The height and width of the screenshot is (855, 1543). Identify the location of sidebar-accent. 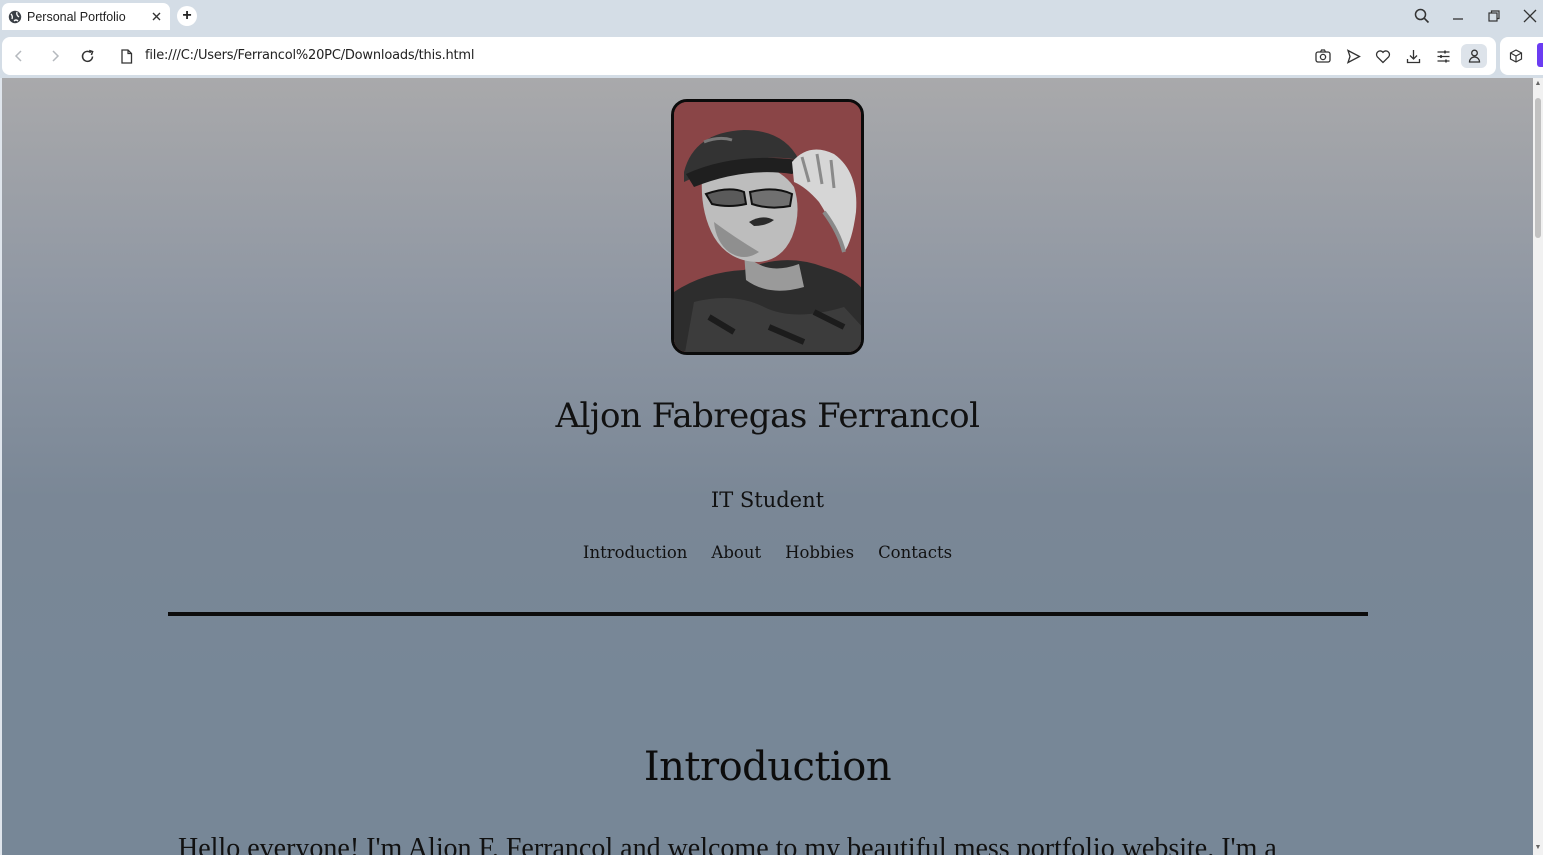
(1540, 55).